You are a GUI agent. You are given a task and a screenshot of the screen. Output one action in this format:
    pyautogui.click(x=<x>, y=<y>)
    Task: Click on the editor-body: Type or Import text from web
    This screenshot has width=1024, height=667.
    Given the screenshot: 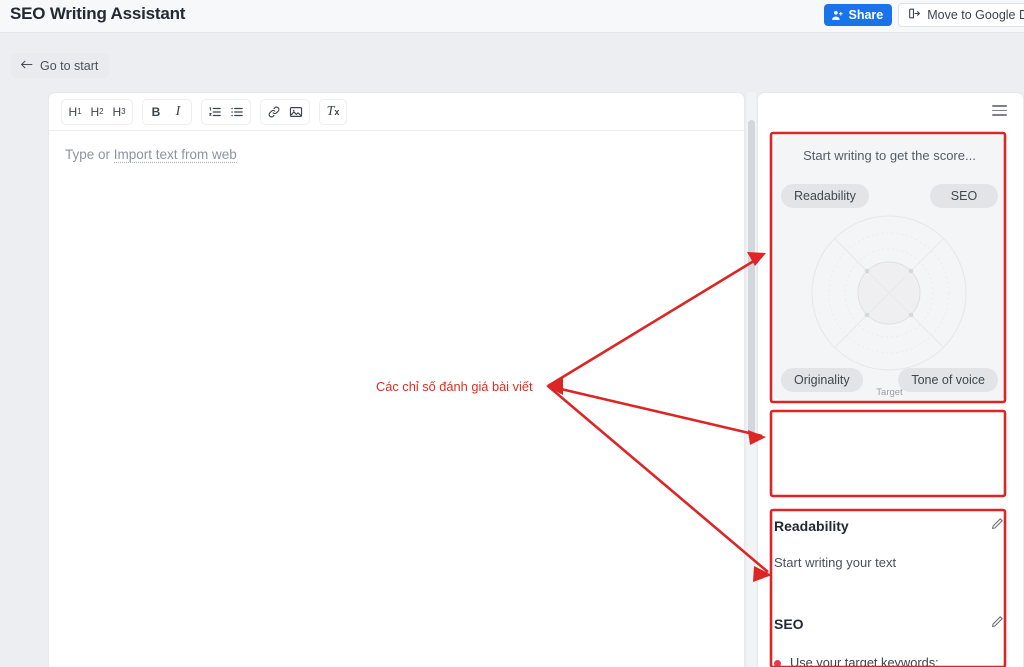 What is the action you would take?
    pyautogui.click(x=396, y=147)
    